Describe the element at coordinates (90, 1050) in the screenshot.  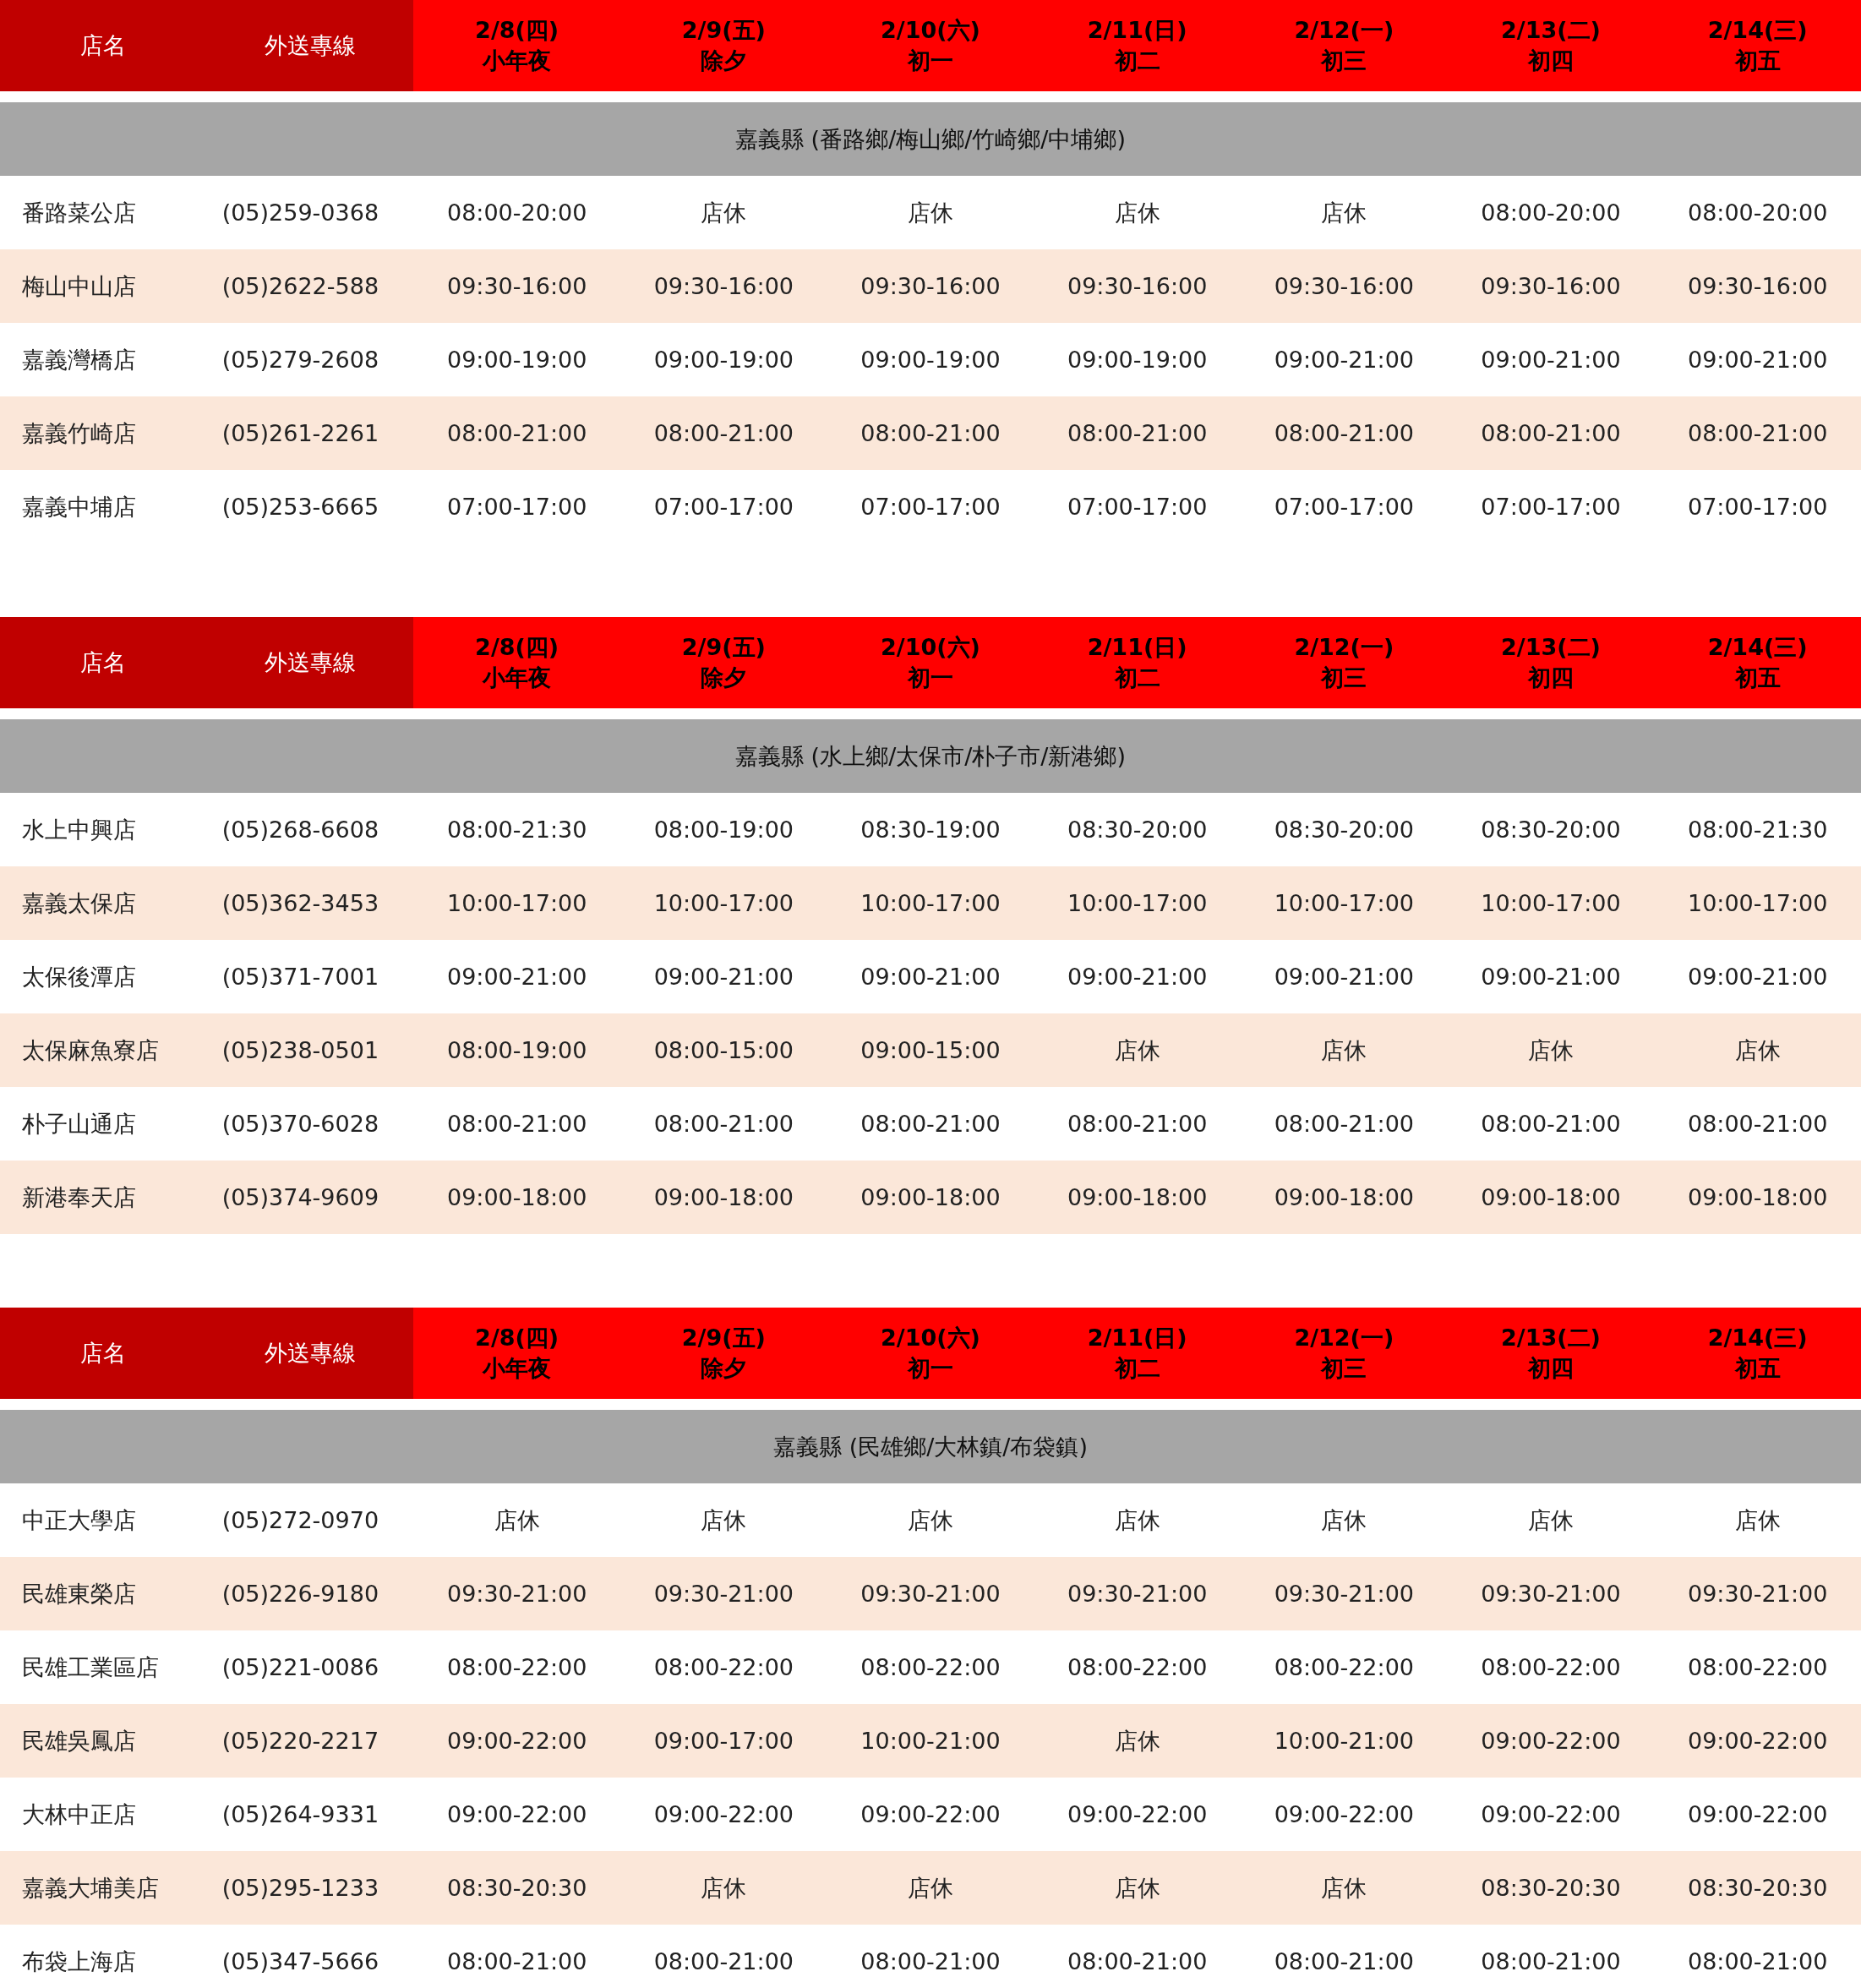
I see `store-name: 太保麻魚寮店` at that location.